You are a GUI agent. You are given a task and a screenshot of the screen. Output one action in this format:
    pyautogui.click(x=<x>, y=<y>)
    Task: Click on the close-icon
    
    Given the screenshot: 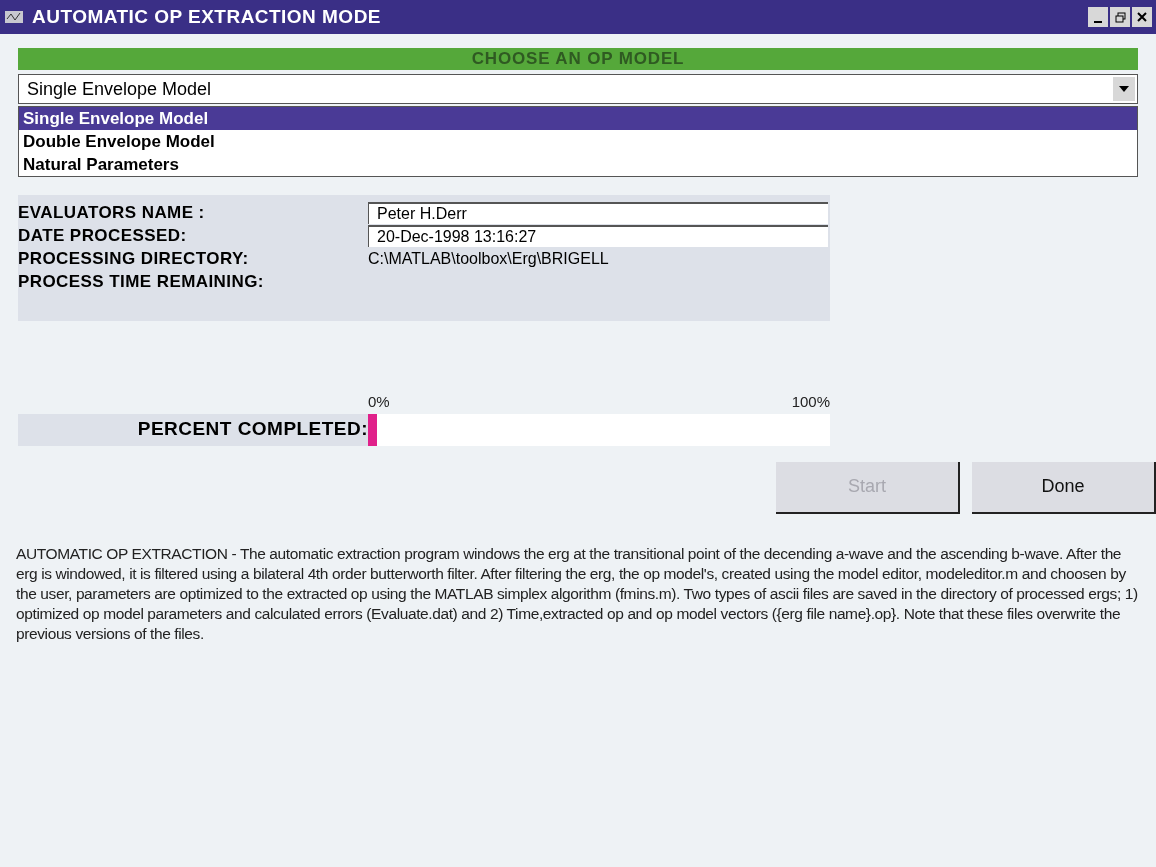 What is the action you would take?
    pyautogui.click(x=1142, y=17)
    